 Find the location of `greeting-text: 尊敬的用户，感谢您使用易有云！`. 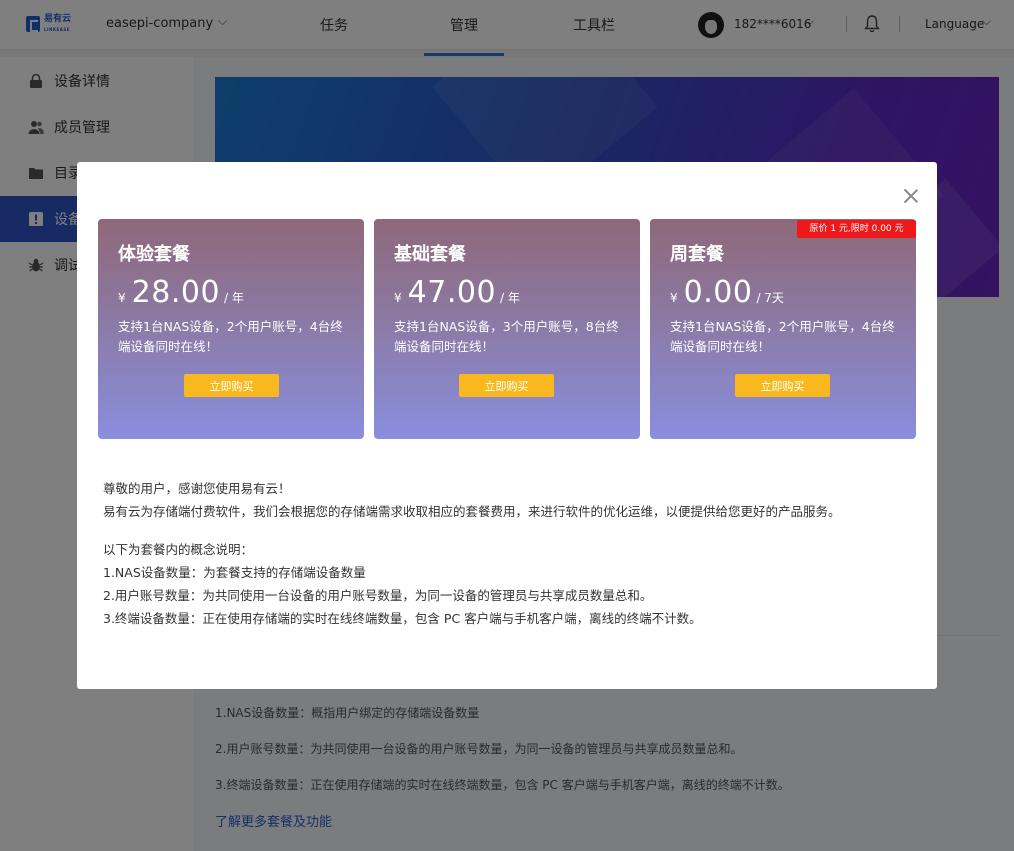

greeting-text: 尊敬的用户，感谢您使用易有云！ is located at coordinates (197, 488).